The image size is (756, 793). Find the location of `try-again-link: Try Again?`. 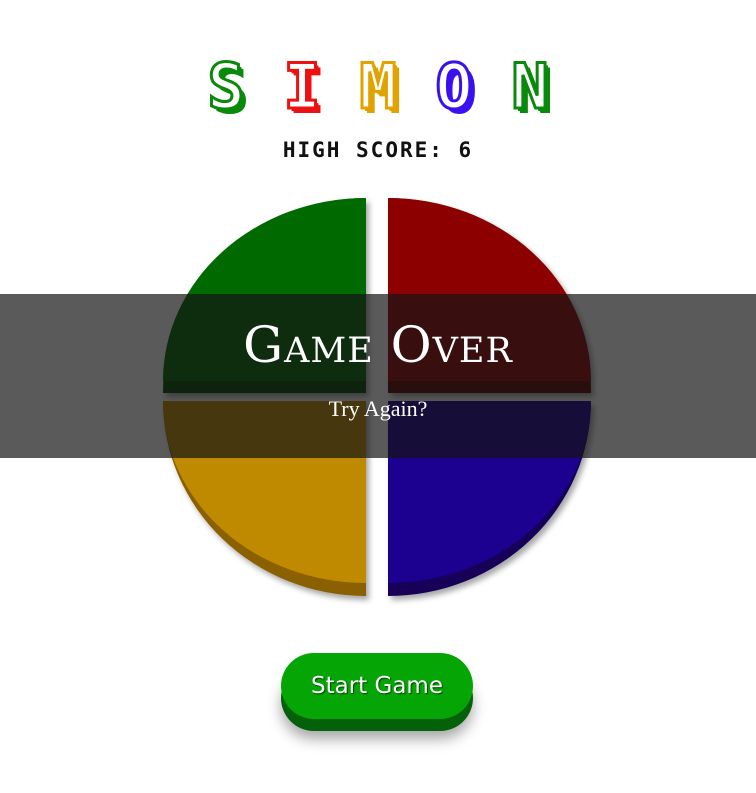

try-again-link: Try Again? is located at coordinates (378, 409).